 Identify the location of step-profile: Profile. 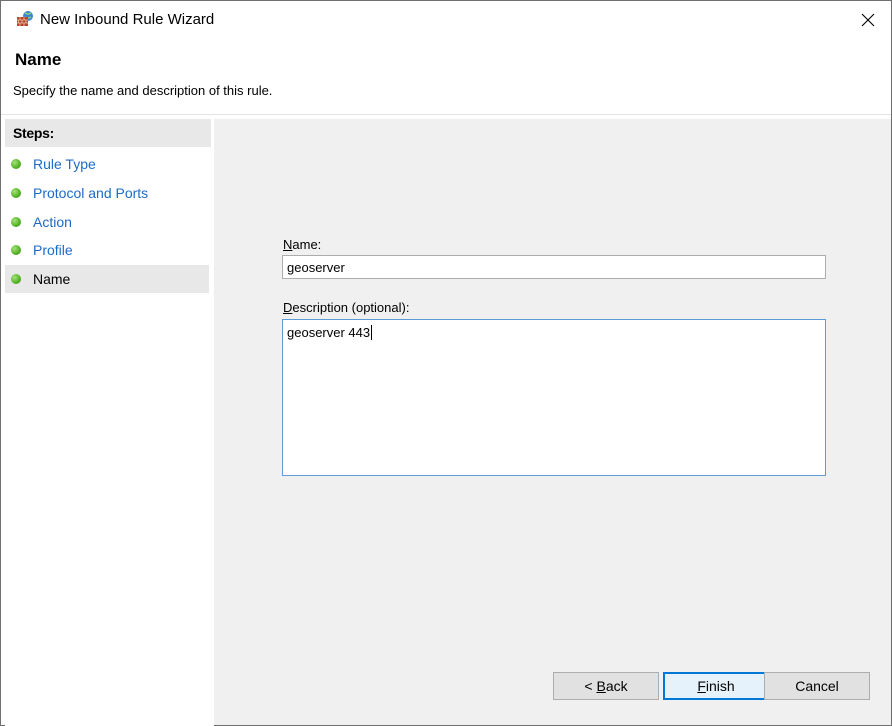
(107, 250).